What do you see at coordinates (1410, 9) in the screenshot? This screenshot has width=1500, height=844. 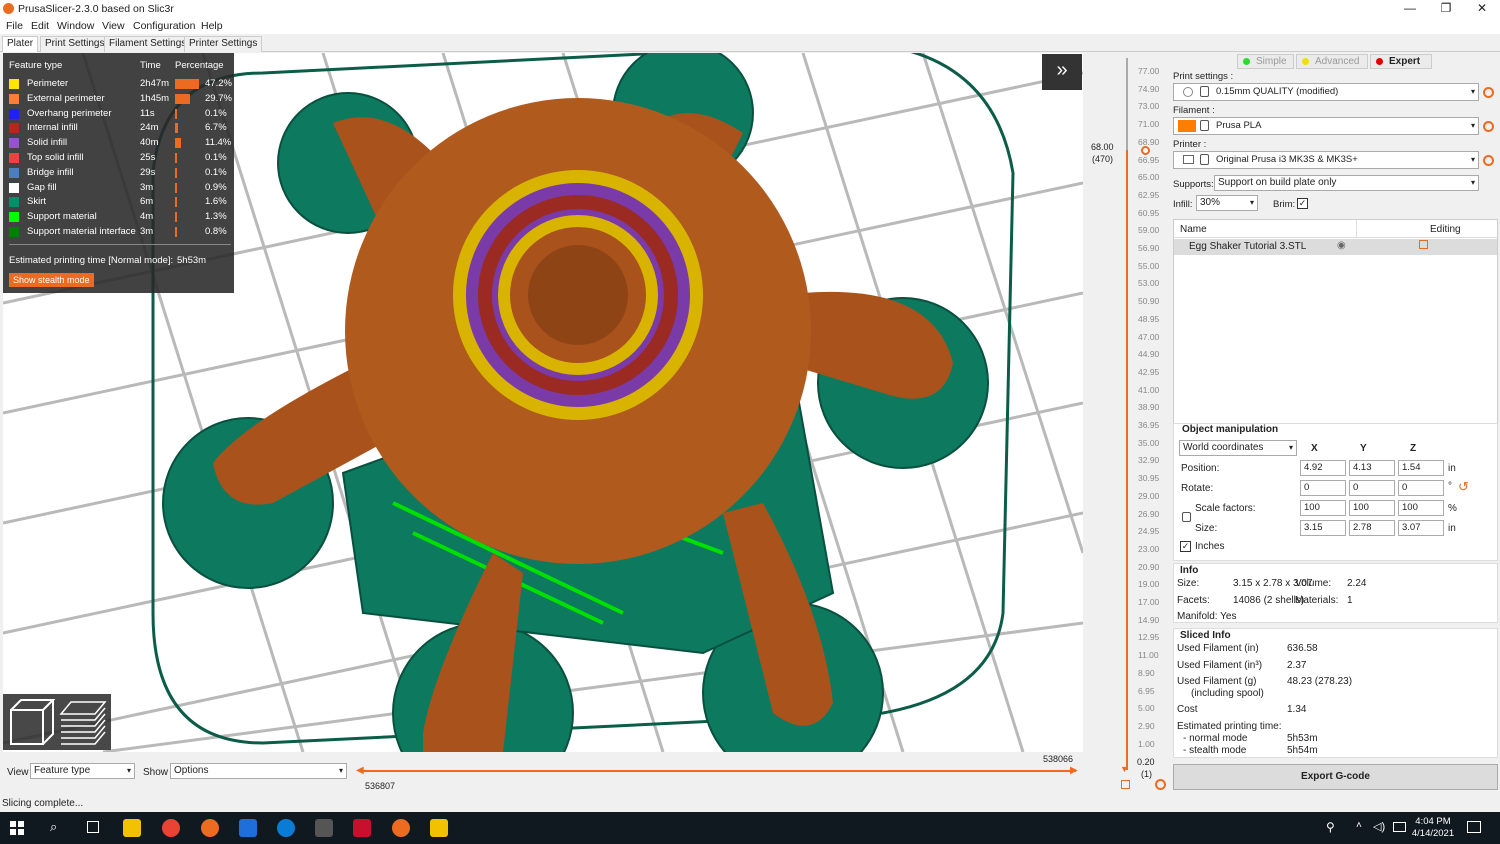 I see `minimize-button: —` at bounding box center [1410, 9].